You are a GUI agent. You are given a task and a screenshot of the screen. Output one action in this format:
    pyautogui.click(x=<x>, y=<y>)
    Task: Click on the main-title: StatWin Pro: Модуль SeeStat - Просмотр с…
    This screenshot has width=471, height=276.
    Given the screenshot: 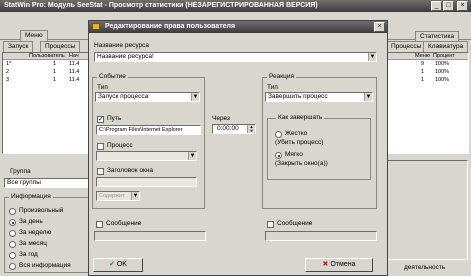 What is the action you would take?
    pyautogui.click(x=161, y=5)
    